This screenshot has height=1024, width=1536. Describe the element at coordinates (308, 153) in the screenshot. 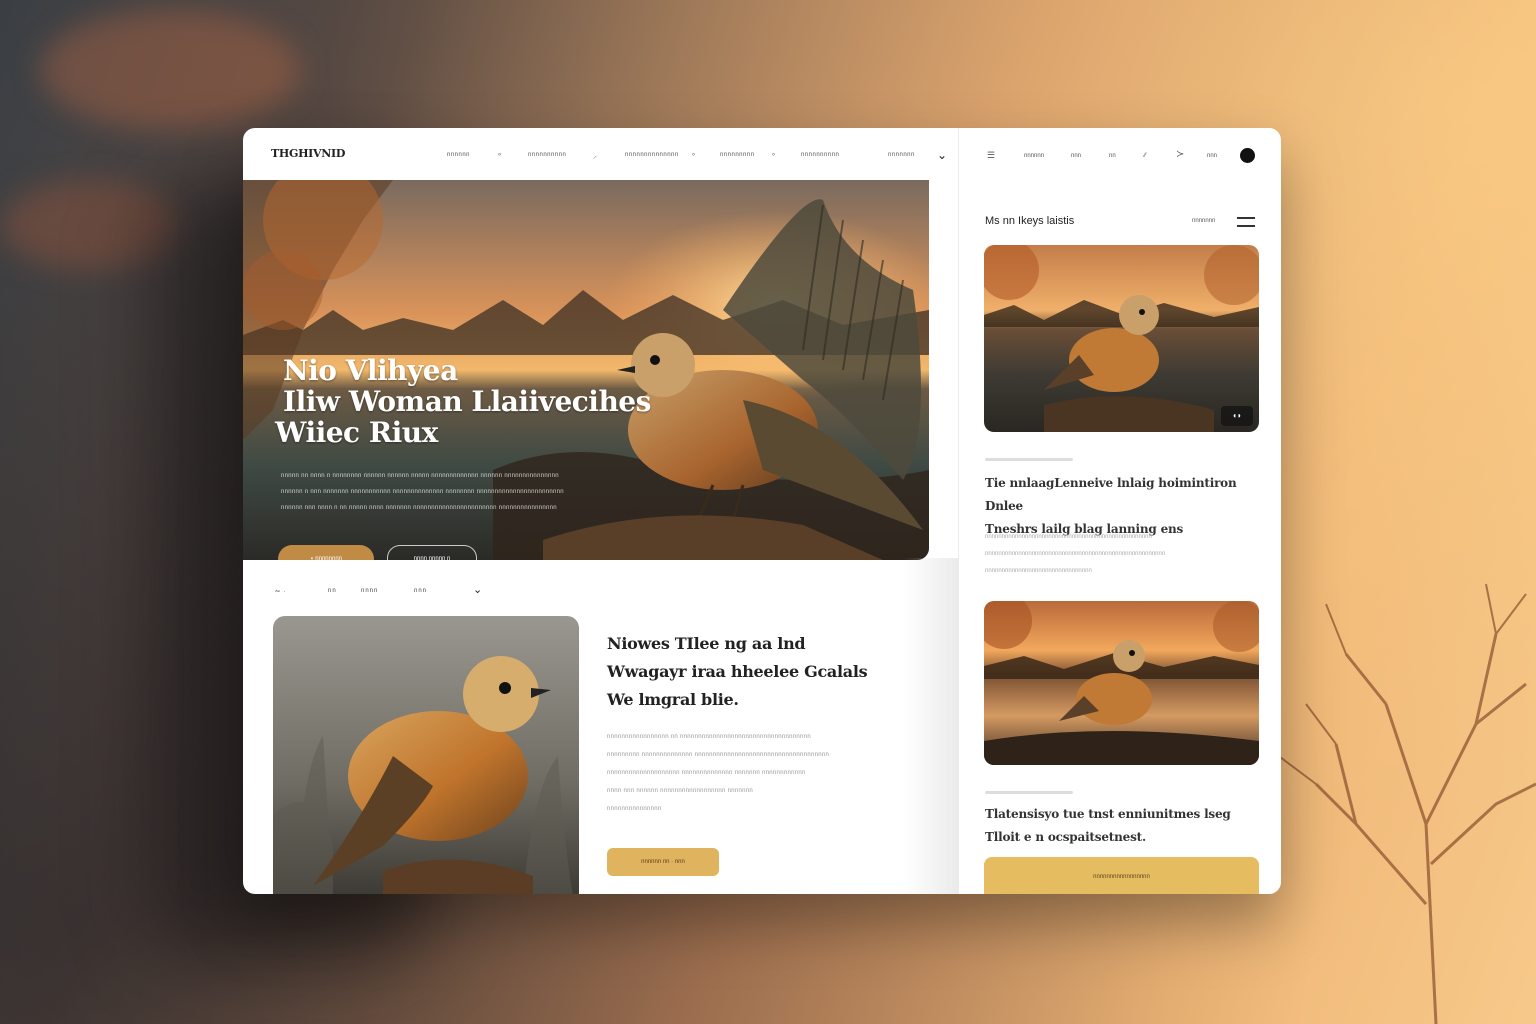

I see `site-logo: THGHIVNID` at that location.